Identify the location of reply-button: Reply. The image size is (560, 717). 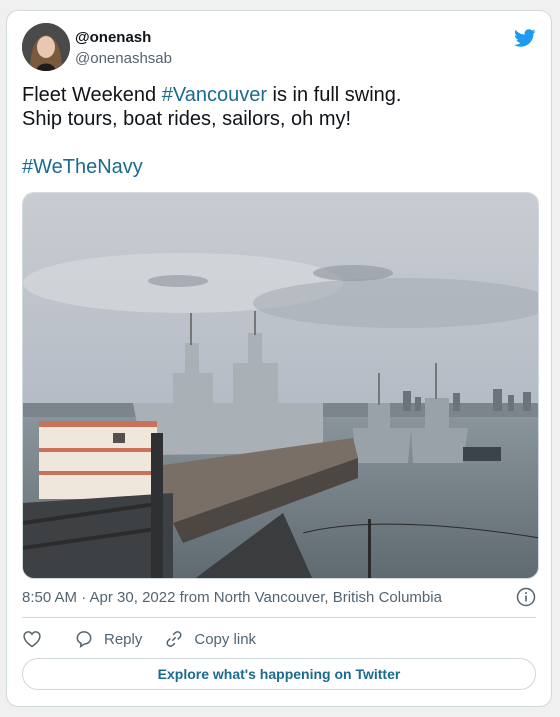
(108, 639).